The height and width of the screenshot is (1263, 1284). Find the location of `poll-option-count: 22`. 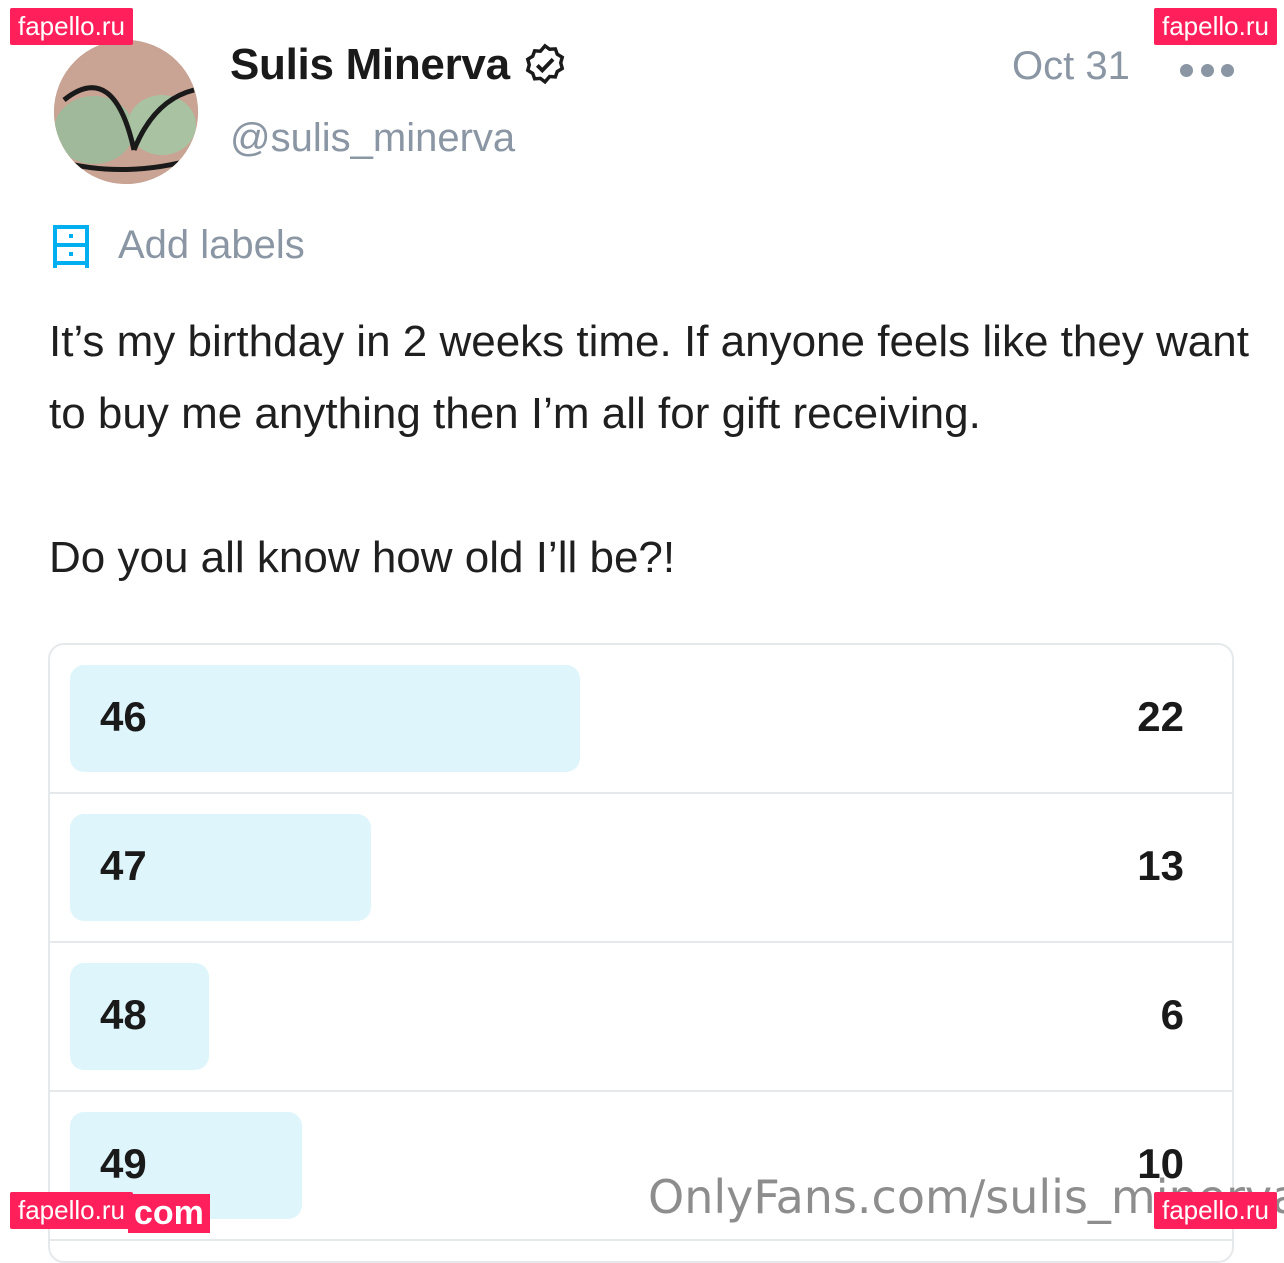

poll-option-count: 22 is located at coordinates (1160, 716).